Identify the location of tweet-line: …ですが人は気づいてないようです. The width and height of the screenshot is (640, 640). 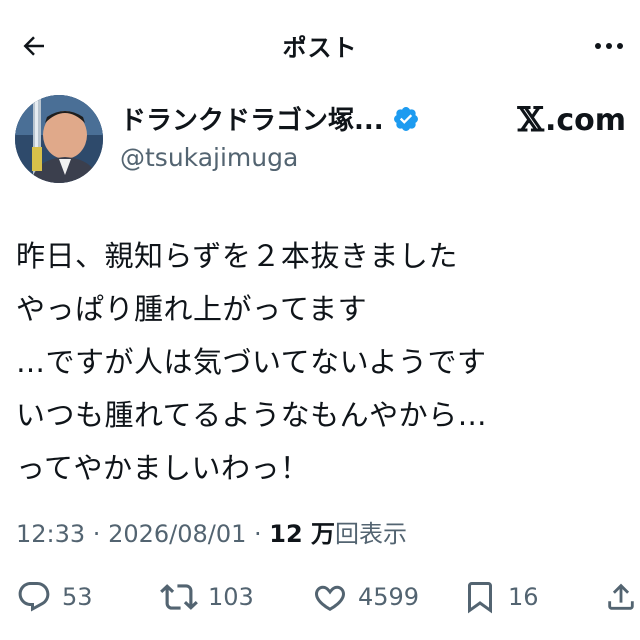
(251, 362).